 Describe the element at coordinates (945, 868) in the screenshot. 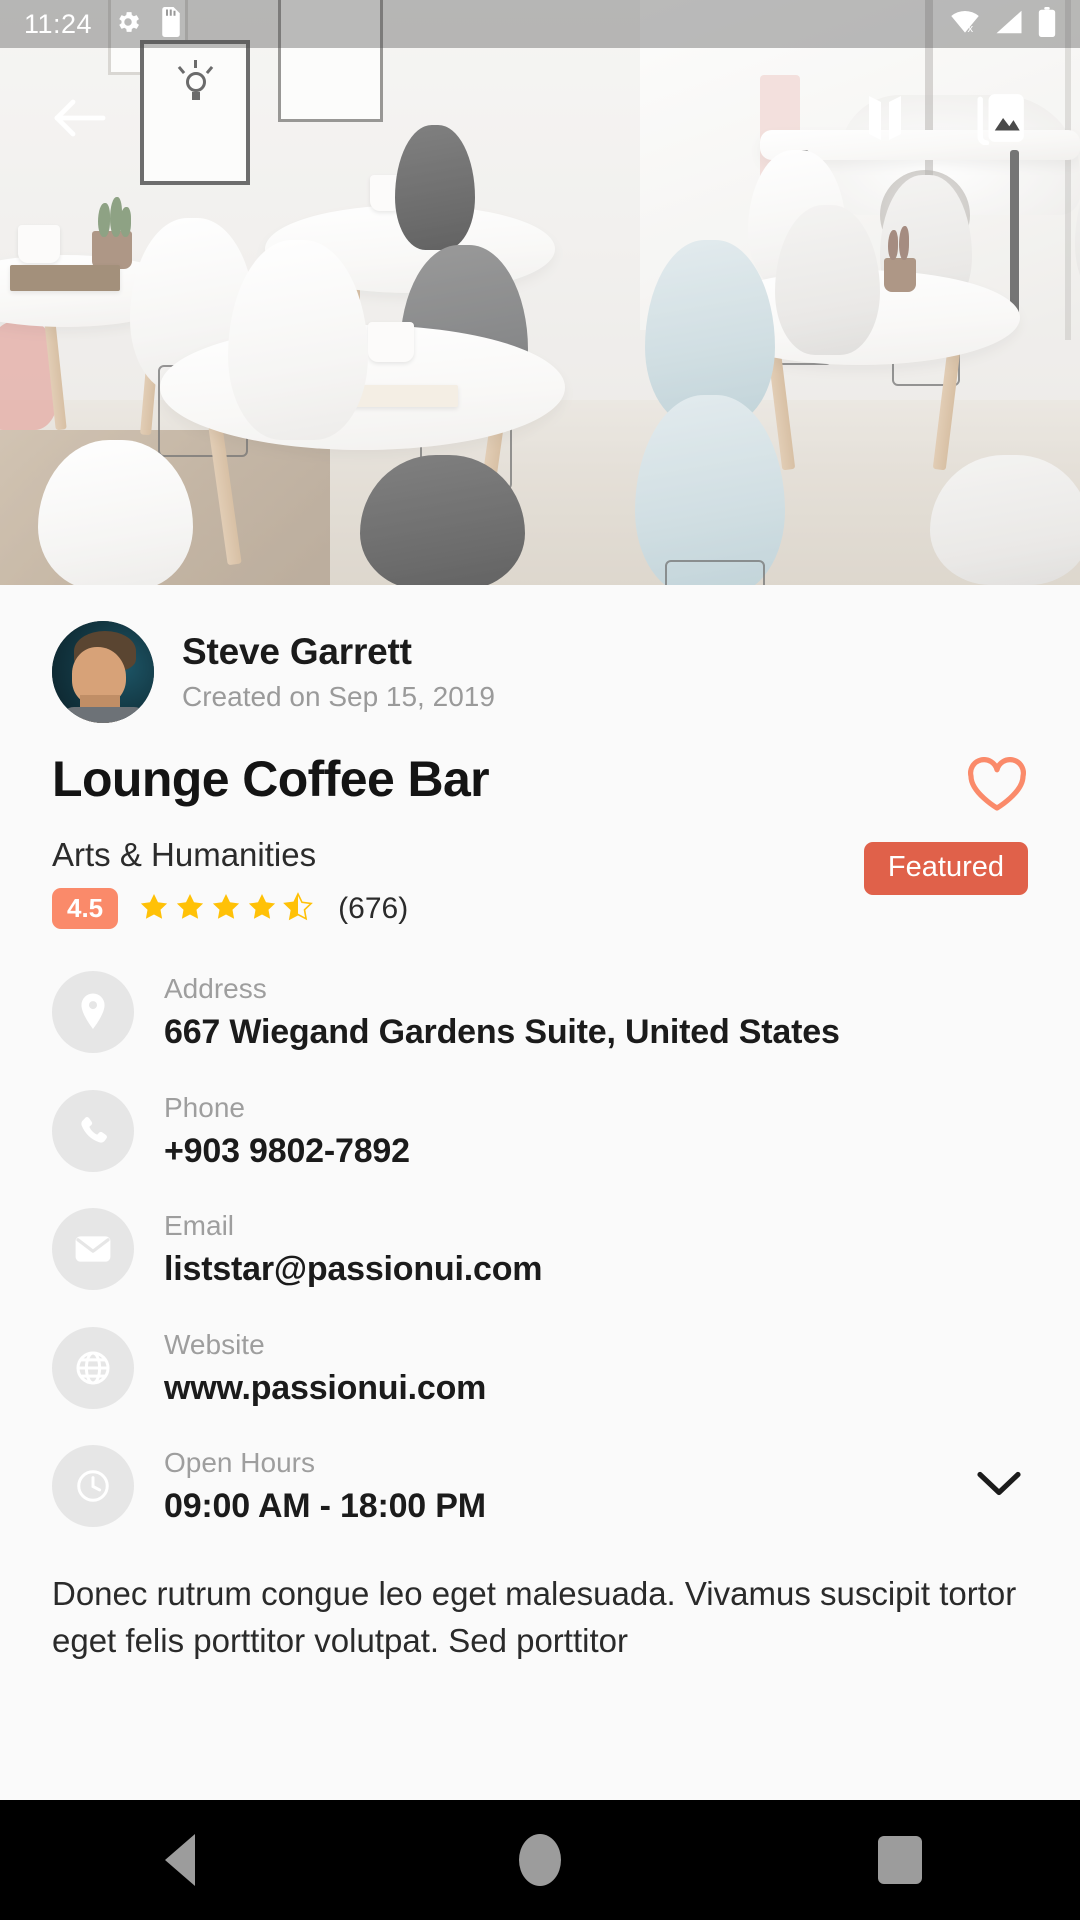

I see `featured-badge: Featured` at that location.